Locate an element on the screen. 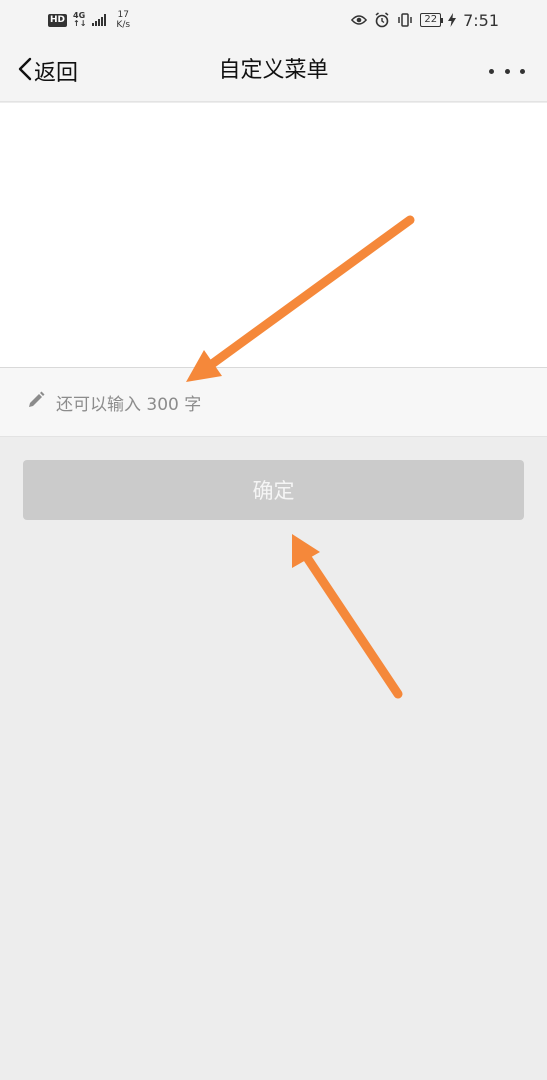 This screenshot has width=547, height=1080. alarm-icon is located at coordinates (382, 20).